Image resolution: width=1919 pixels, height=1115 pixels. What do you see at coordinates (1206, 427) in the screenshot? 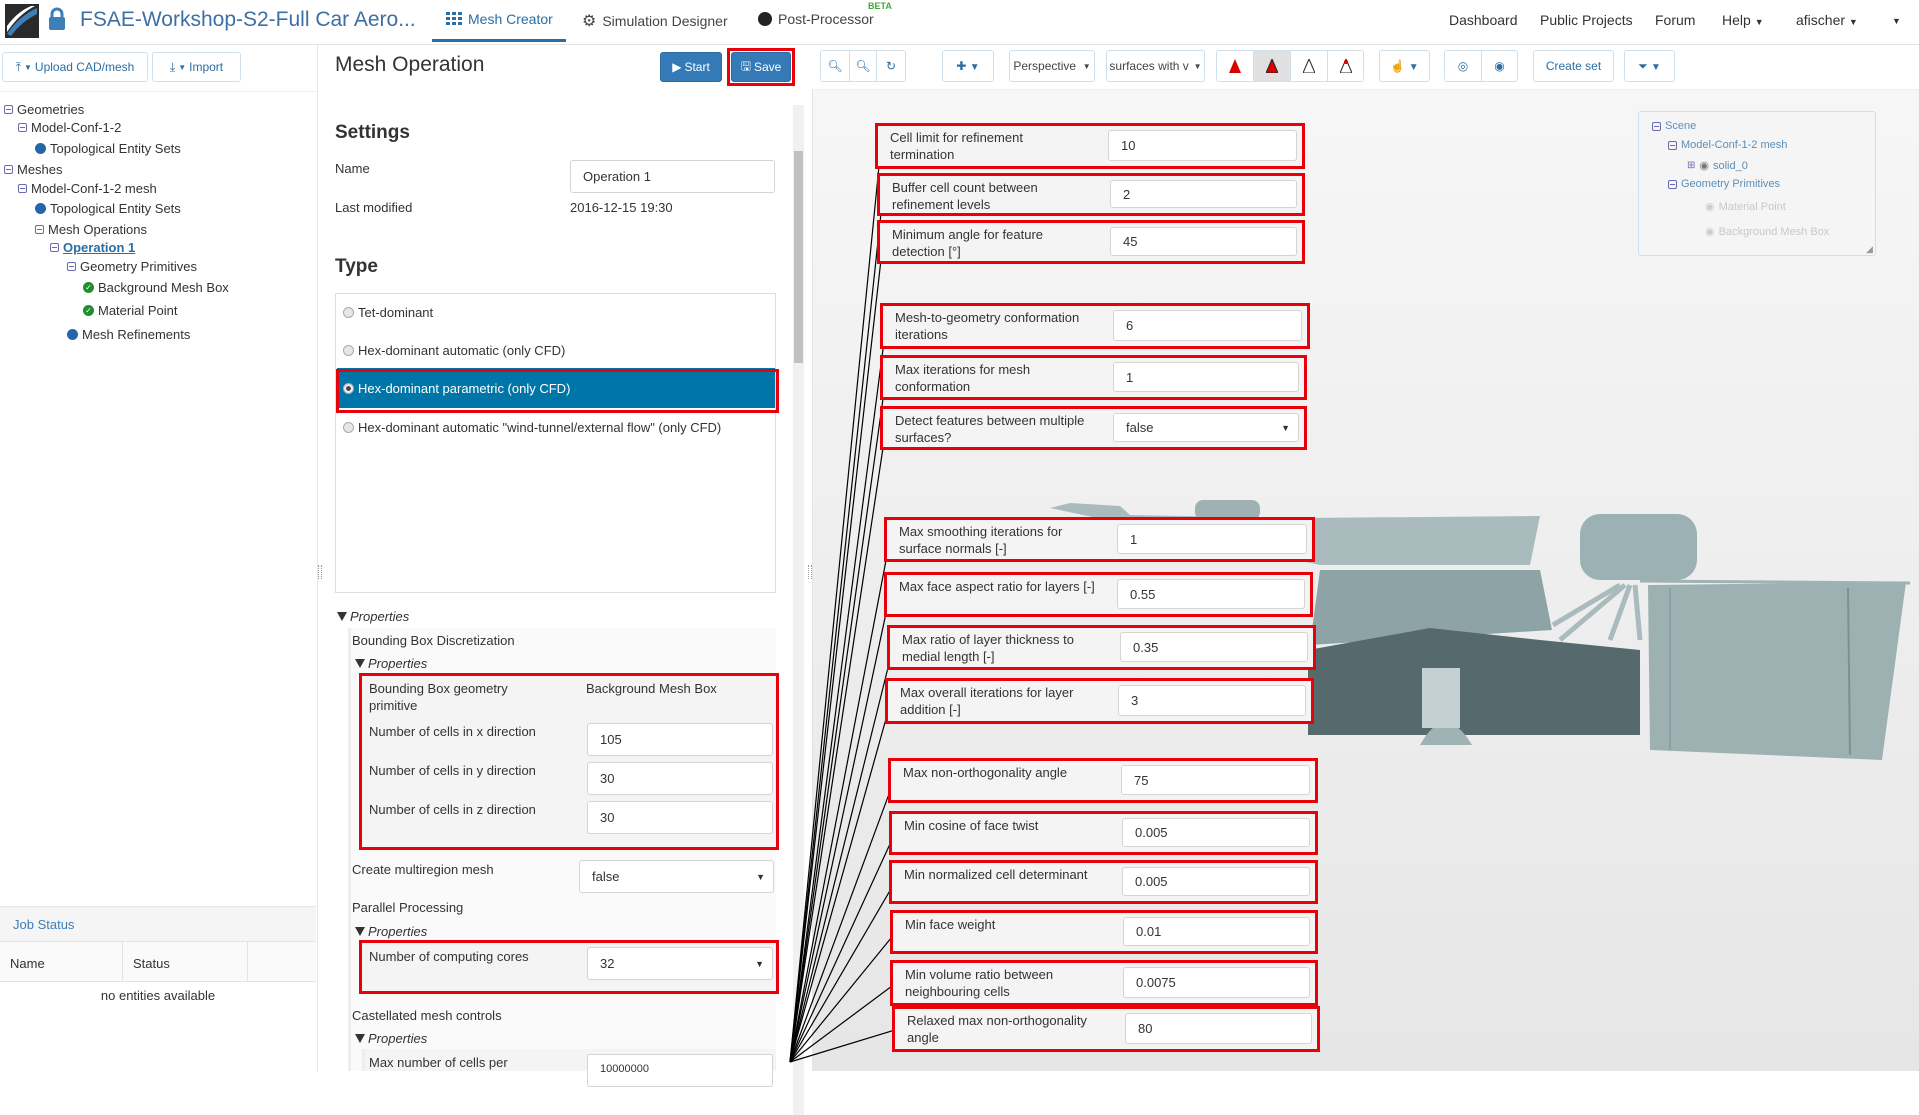
I see `parameter-select: false ▼` at bounding box center [1206, 427].